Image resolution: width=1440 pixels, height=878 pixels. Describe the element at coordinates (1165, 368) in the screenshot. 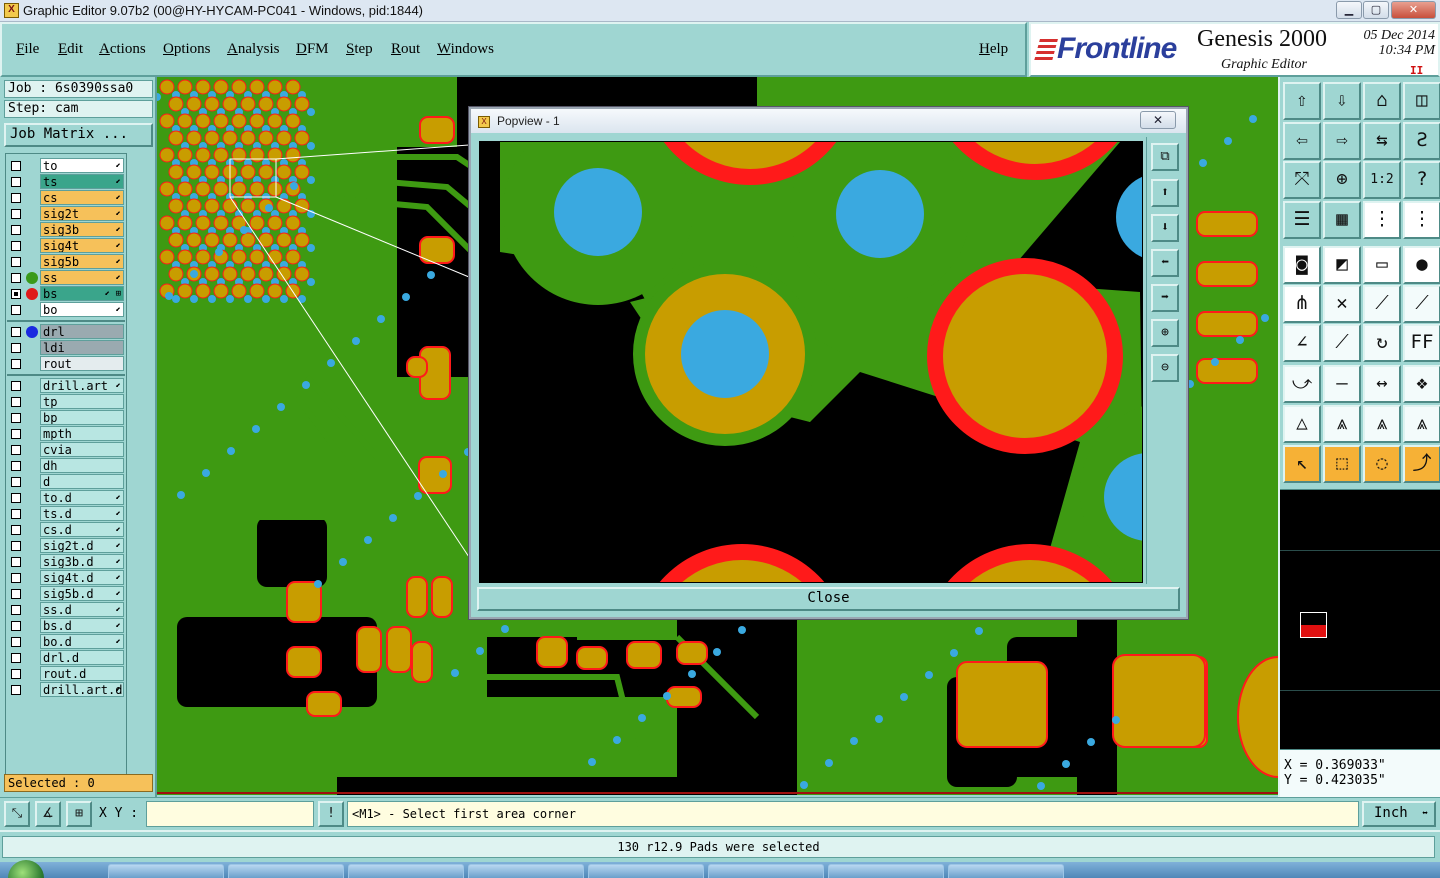

I see `zoom-out-icon: ⊖` at that location.